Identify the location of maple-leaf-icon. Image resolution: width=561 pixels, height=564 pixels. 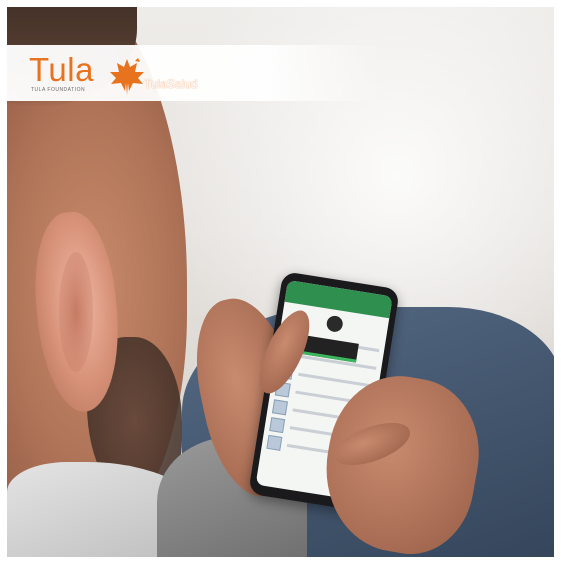
(127, 76).